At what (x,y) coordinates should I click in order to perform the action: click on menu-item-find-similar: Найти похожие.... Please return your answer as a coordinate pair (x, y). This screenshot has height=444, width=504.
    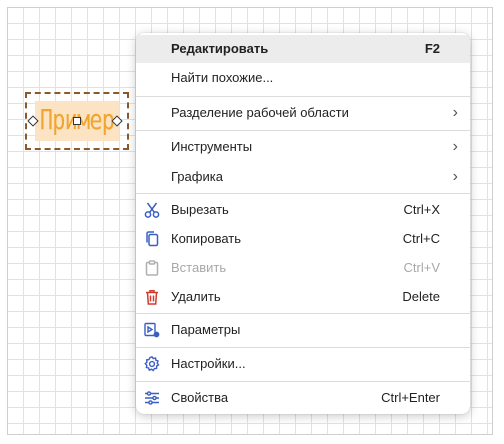
    Looking at the image, I should click on (303, 78).